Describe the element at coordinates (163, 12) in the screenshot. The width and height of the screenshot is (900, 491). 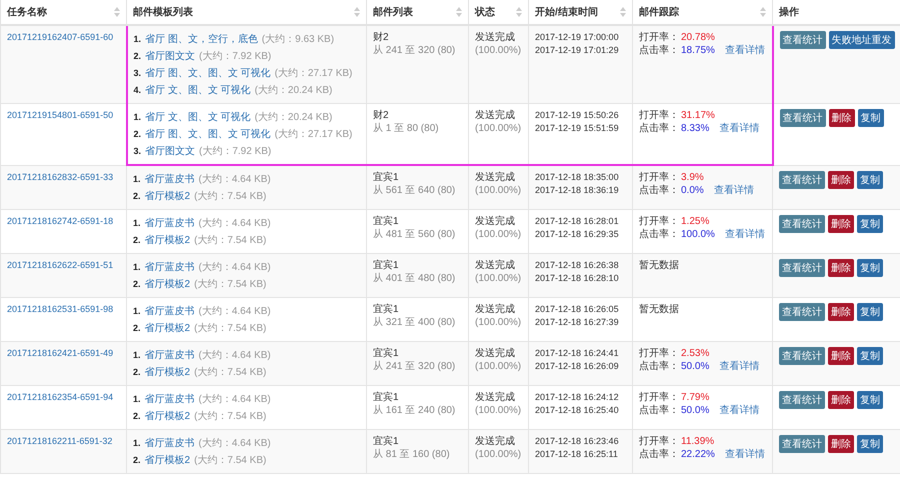
I see `column-header: 邮件模板列表` at that location.